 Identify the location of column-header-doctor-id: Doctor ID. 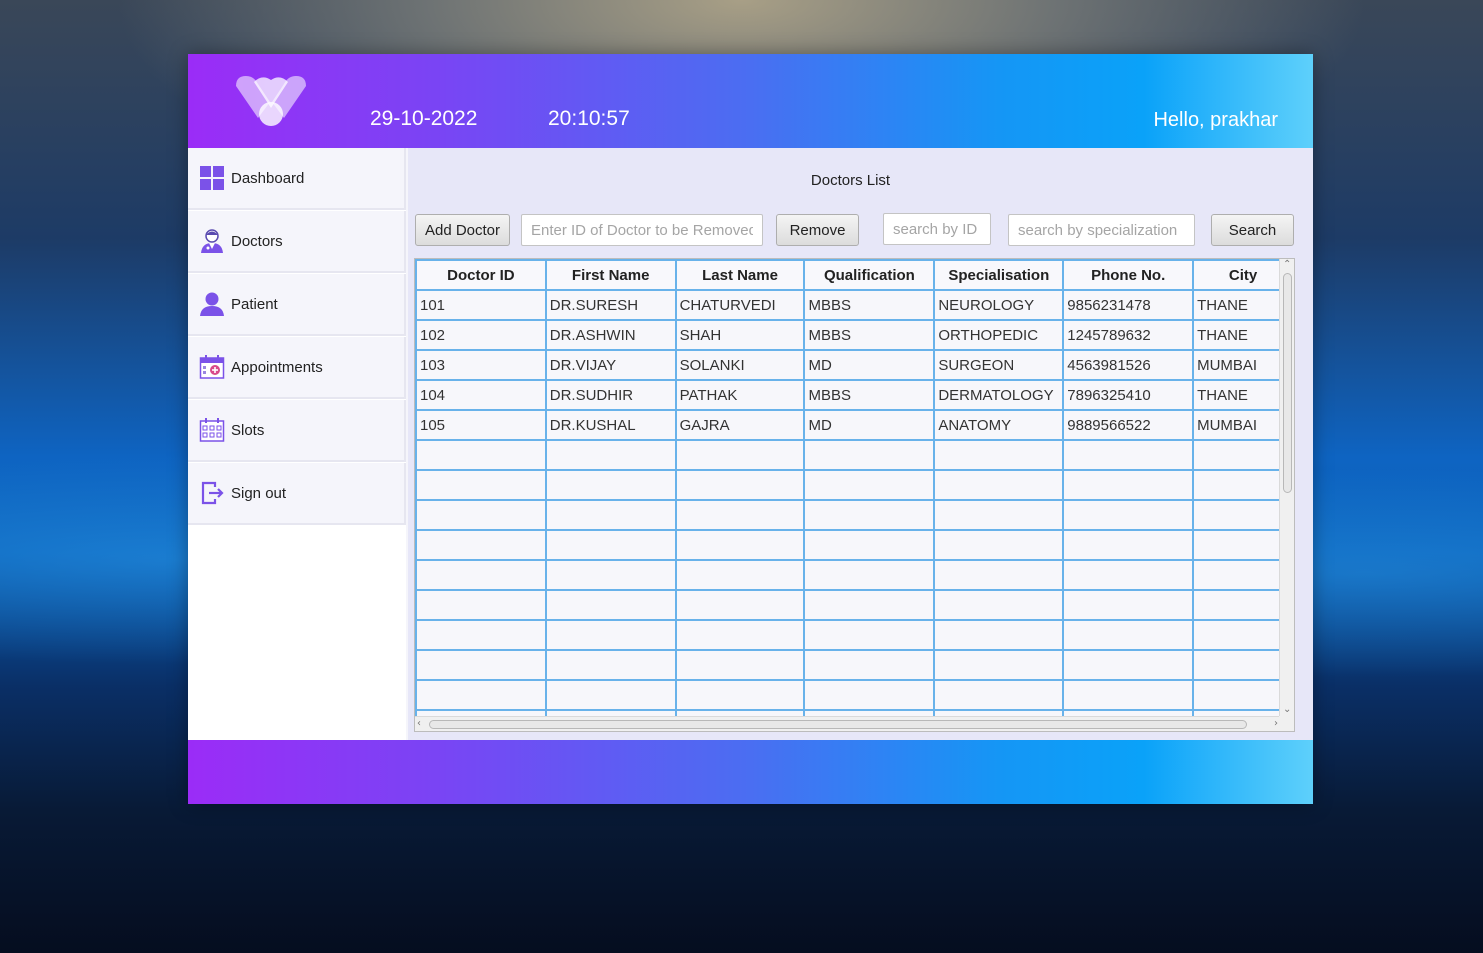
(481, 275).